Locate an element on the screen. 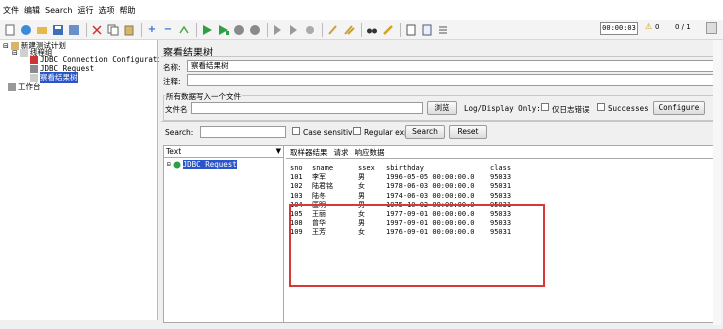 The image size is (723, 329). help-icon is located at coordinates (427, 30).